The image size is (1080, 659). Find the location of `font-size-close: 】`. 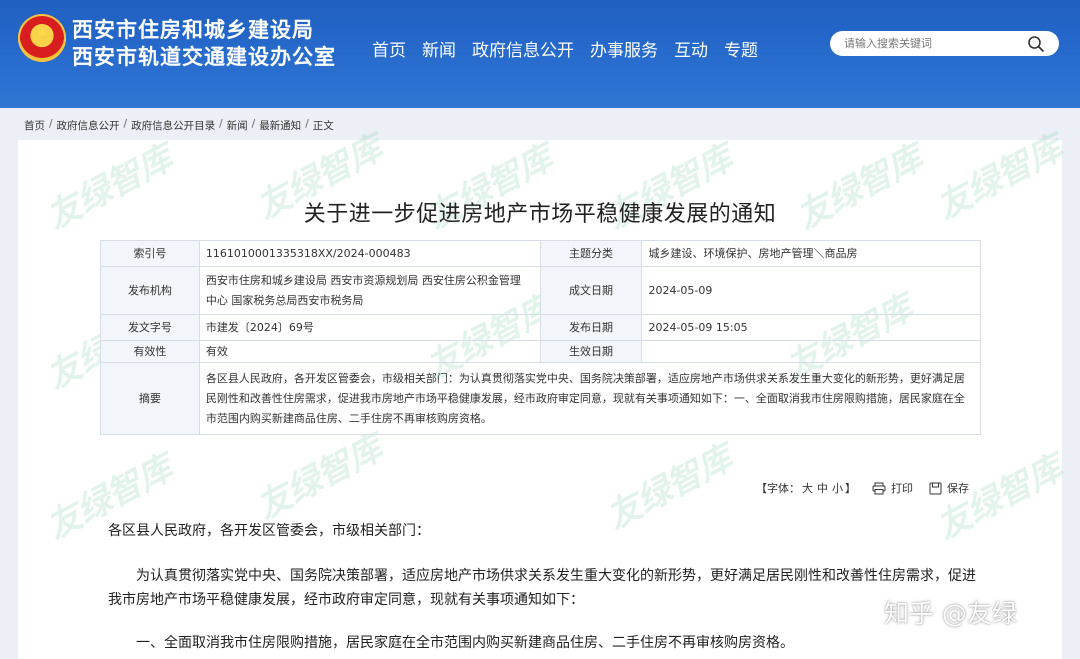

font-size-close: 】 is located at coordinates (850, 488).